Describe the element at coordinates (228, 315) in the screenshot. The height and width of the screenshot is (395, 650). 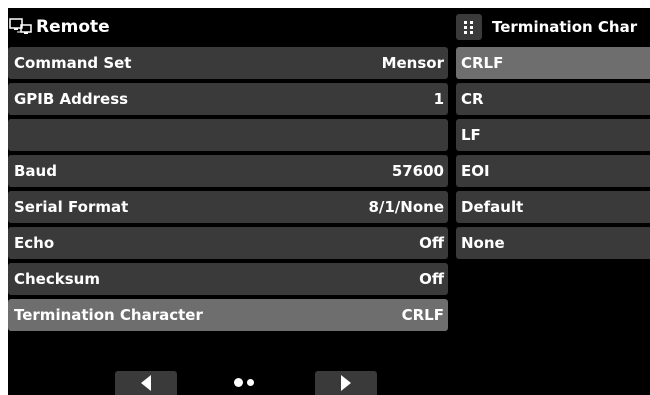
I see `setting-row-termination-character: Termination Character CRLF` at that location.